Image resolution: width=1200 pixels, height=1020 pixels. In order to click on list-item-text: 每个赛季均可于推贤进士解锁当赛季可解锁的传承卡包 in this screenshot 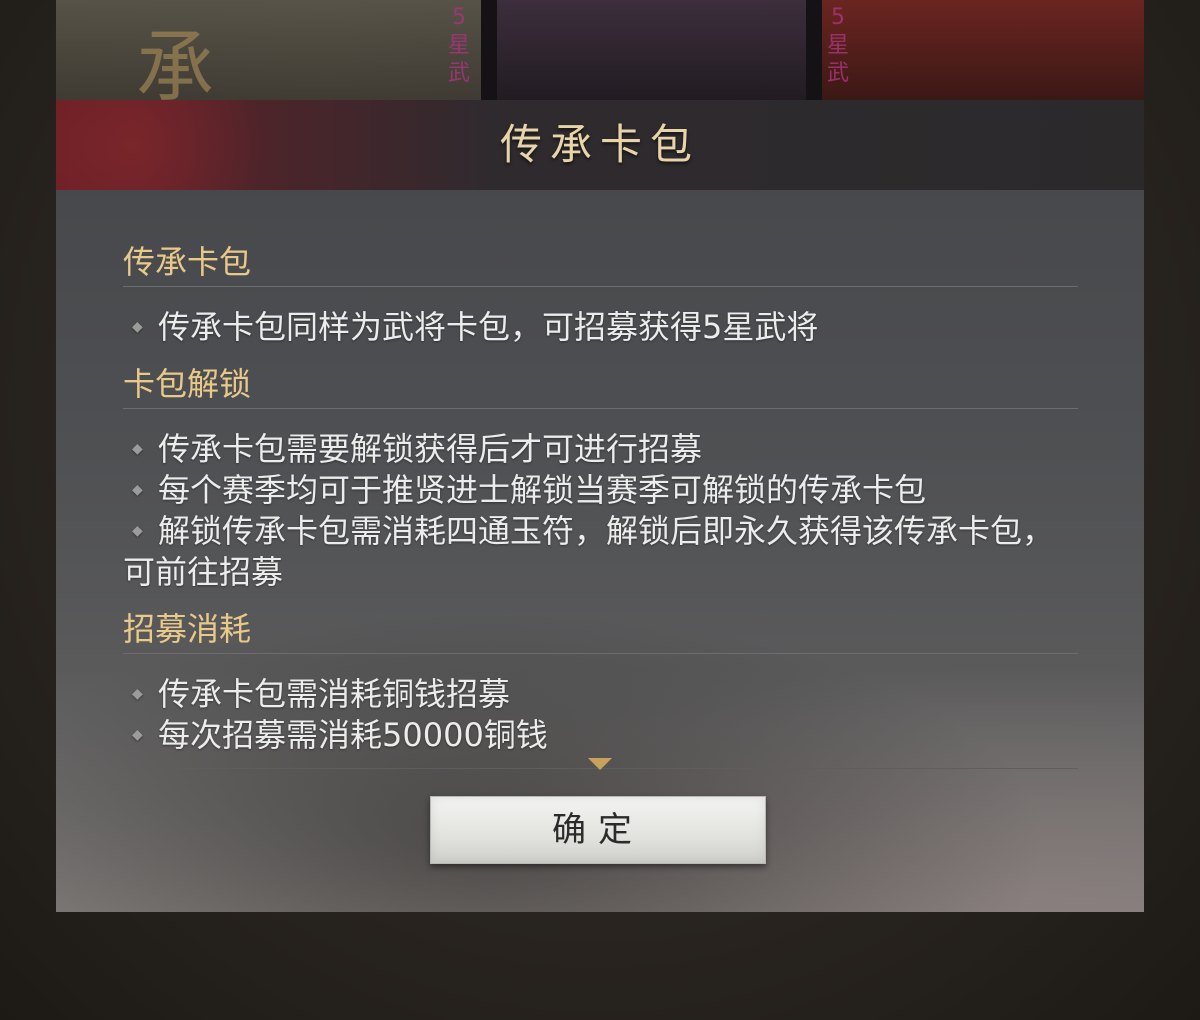, I will do `click(542, 490)`.